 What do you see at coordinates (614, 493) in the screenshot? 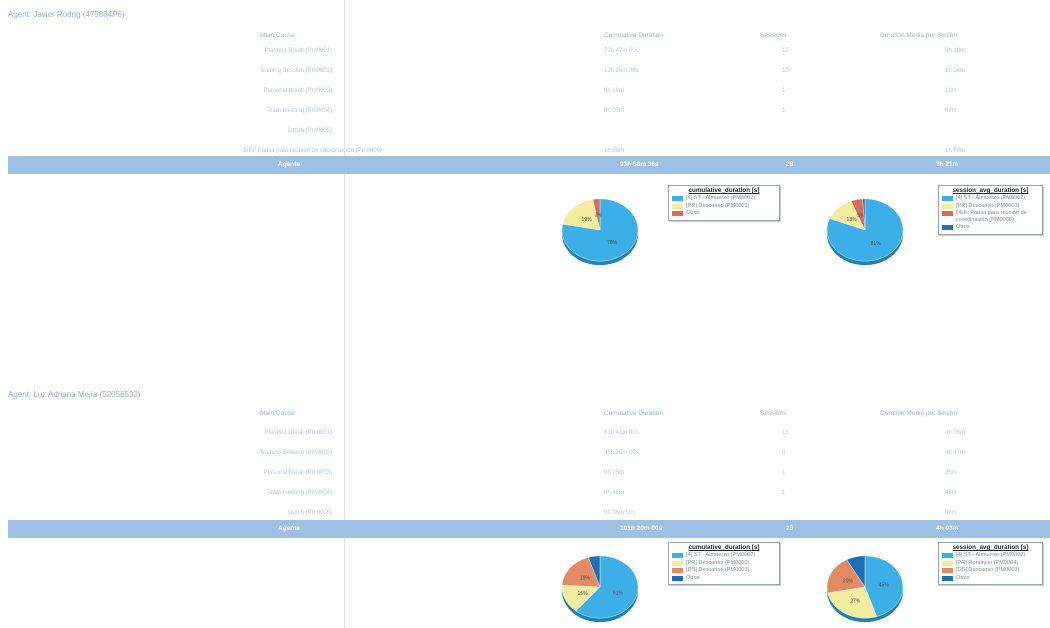
I see `row-cumulative: 0h 48m` at bounding box center [614, 493].